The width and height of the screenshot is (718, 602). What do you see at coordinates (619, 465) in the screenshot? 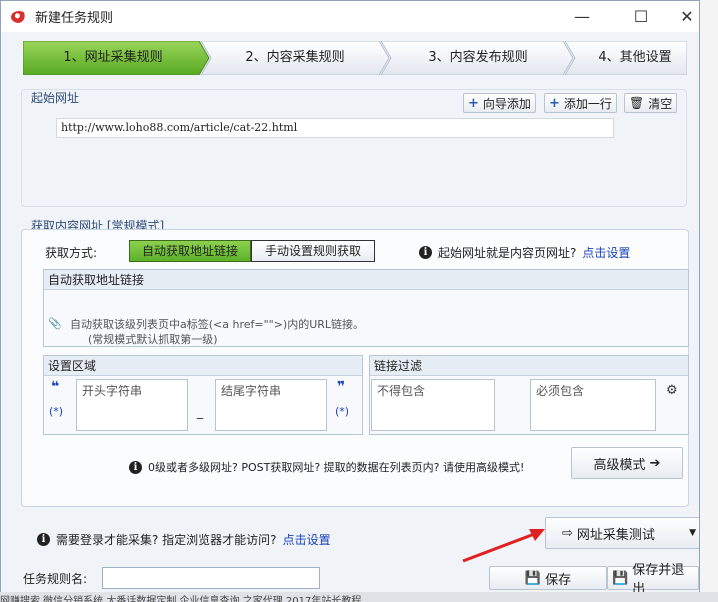
I see `advanced-mode-label: 高级模式` at bounding box center [619, 465].